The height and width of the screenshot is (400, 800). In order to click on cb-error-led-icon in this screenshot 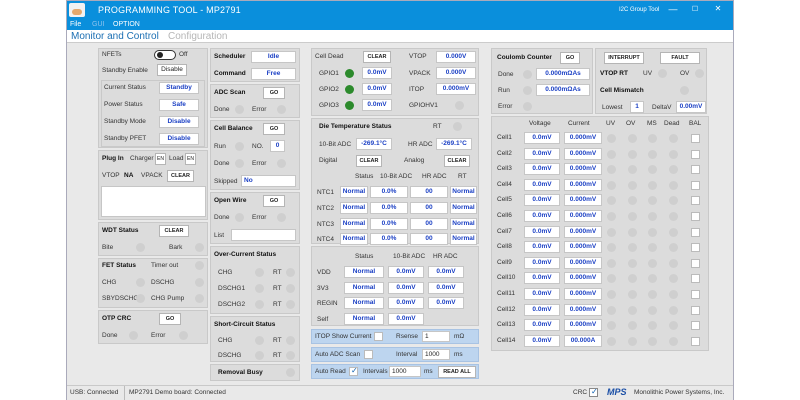, I will do `click(281, 163)`.